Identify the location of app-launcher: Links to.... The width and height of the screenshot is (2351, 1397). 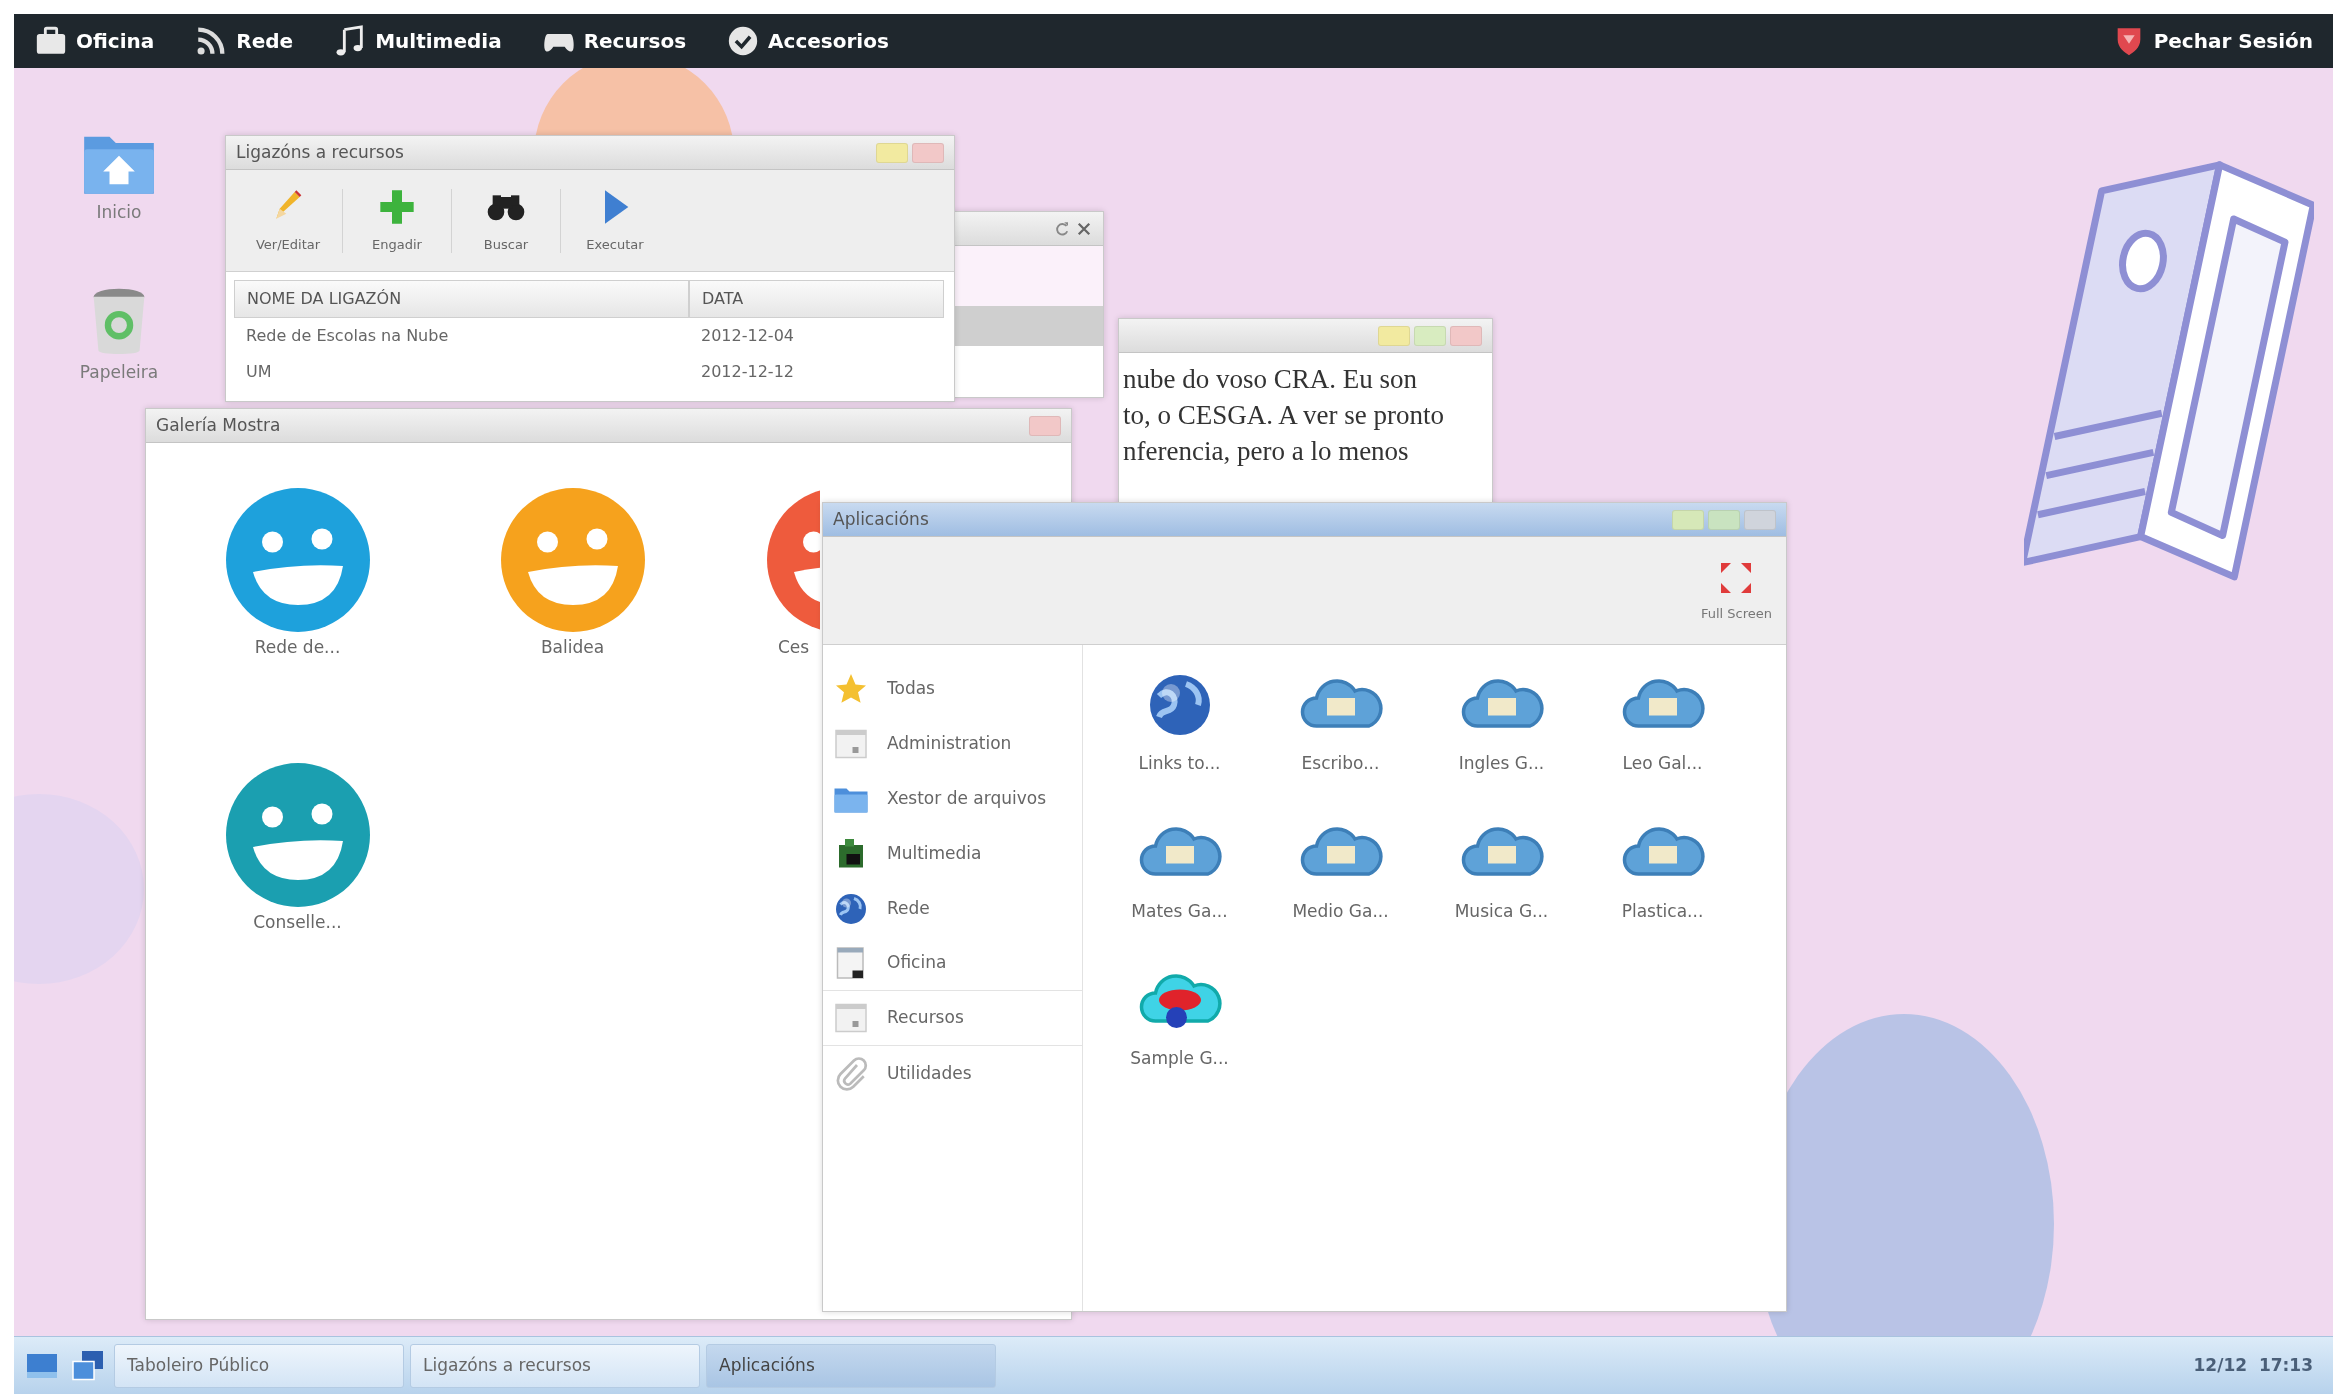
(1179, 723).